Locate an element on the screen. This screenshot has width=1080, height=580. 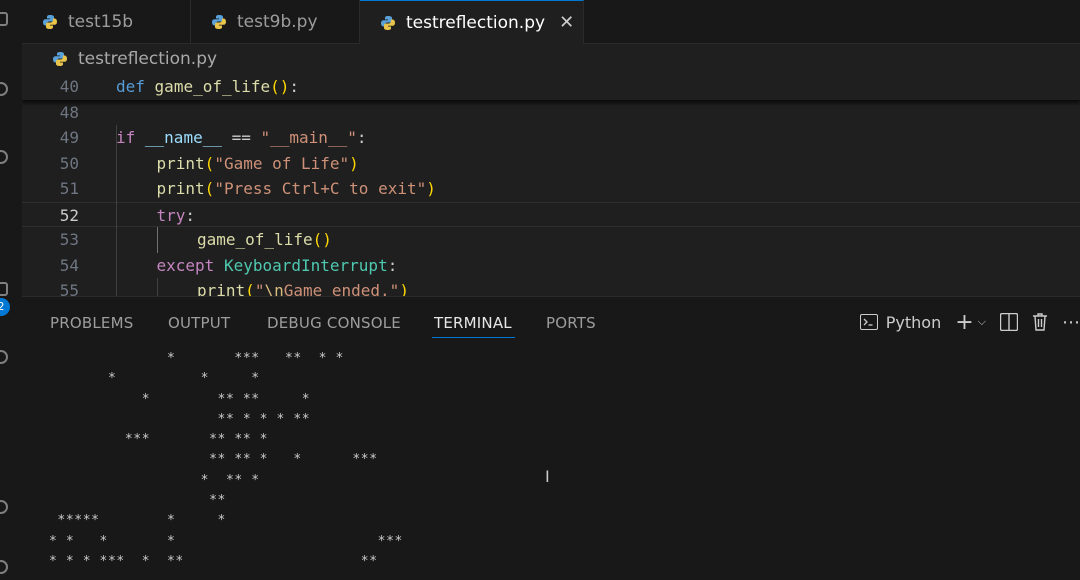
code-line: 54 except KeyboardInterrupt: is located at coordinates (551, 266).